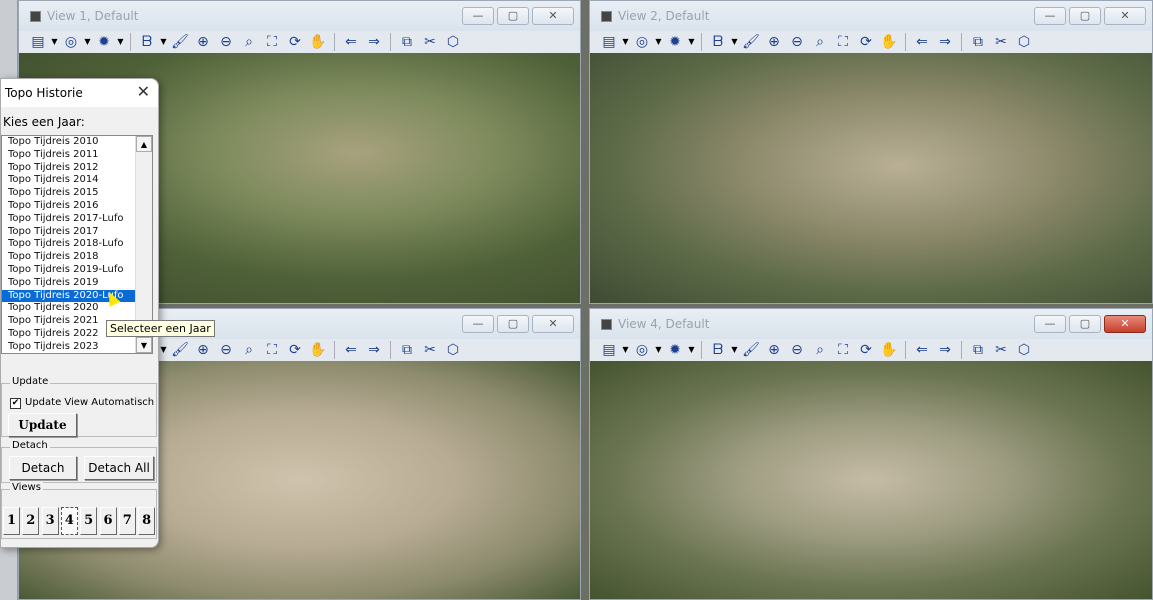 This screenshot has width=1153, height=600. I want to click on view-5-button: 5, so click(89, 521).